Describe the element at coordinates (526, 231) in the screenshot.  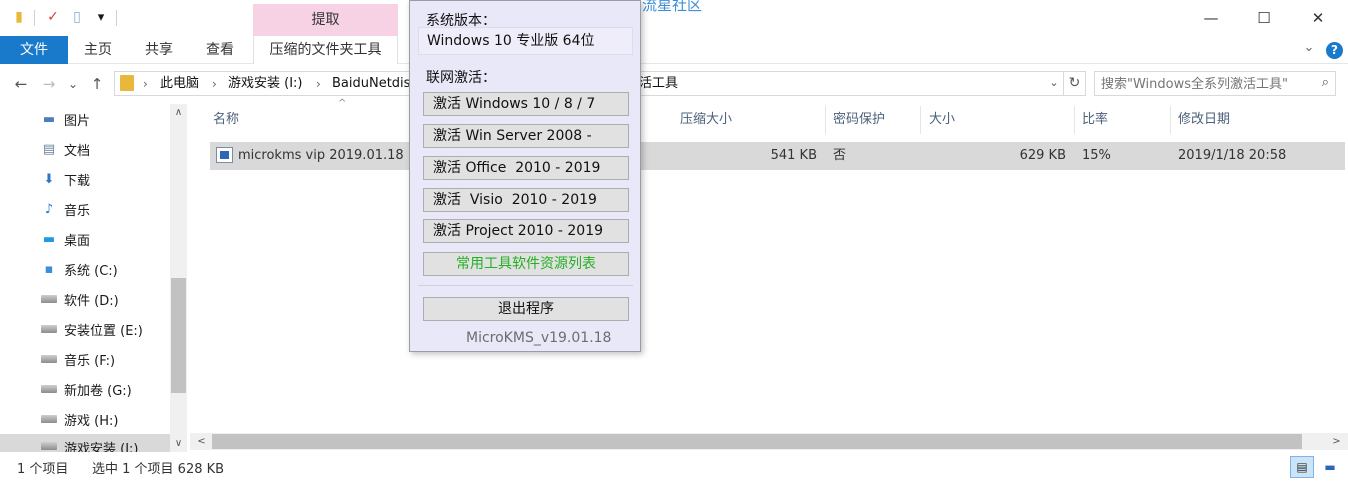
I see `activate-project-button: 激活 Project 2010 - 2019` at that location.